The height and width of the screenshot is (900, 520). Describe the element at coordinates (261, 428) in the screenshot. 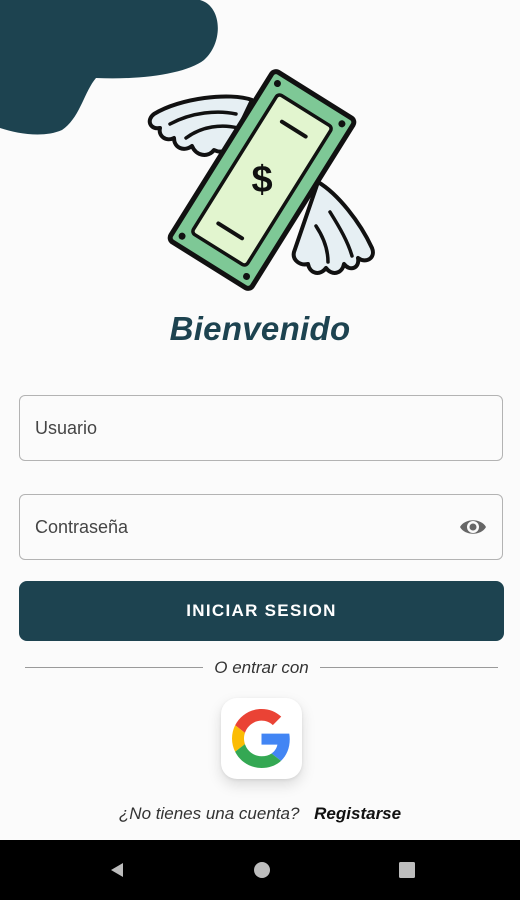

I see `username-field: Usuario` at that location.